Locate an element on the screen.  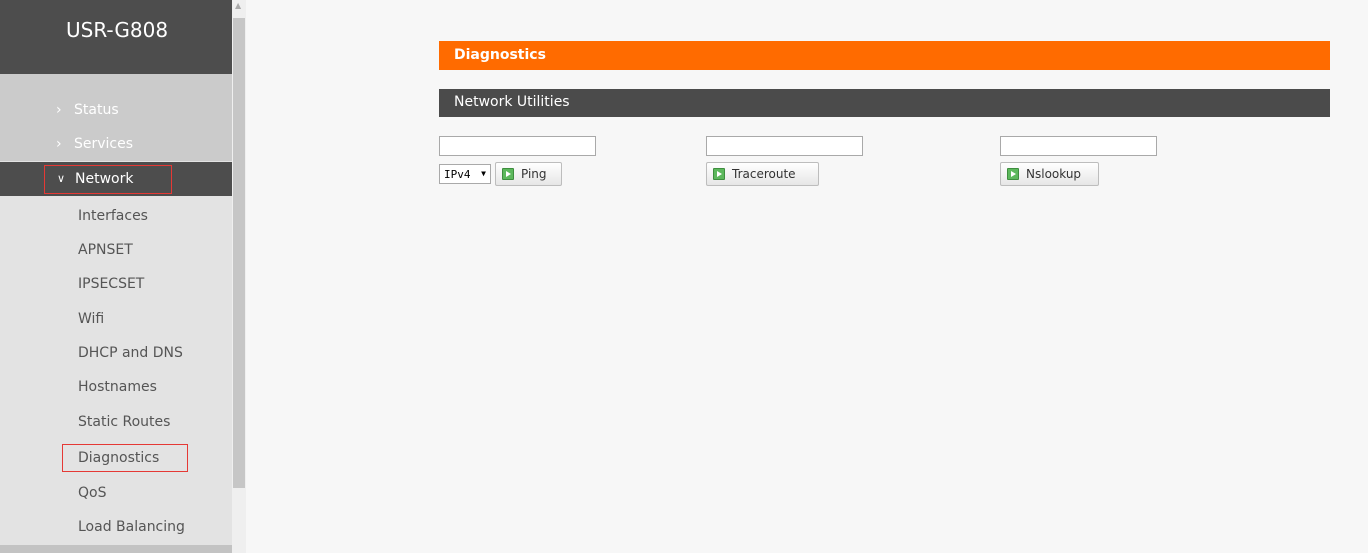
submenu-item-label: Static Routes is located at coordinates (124, 422).